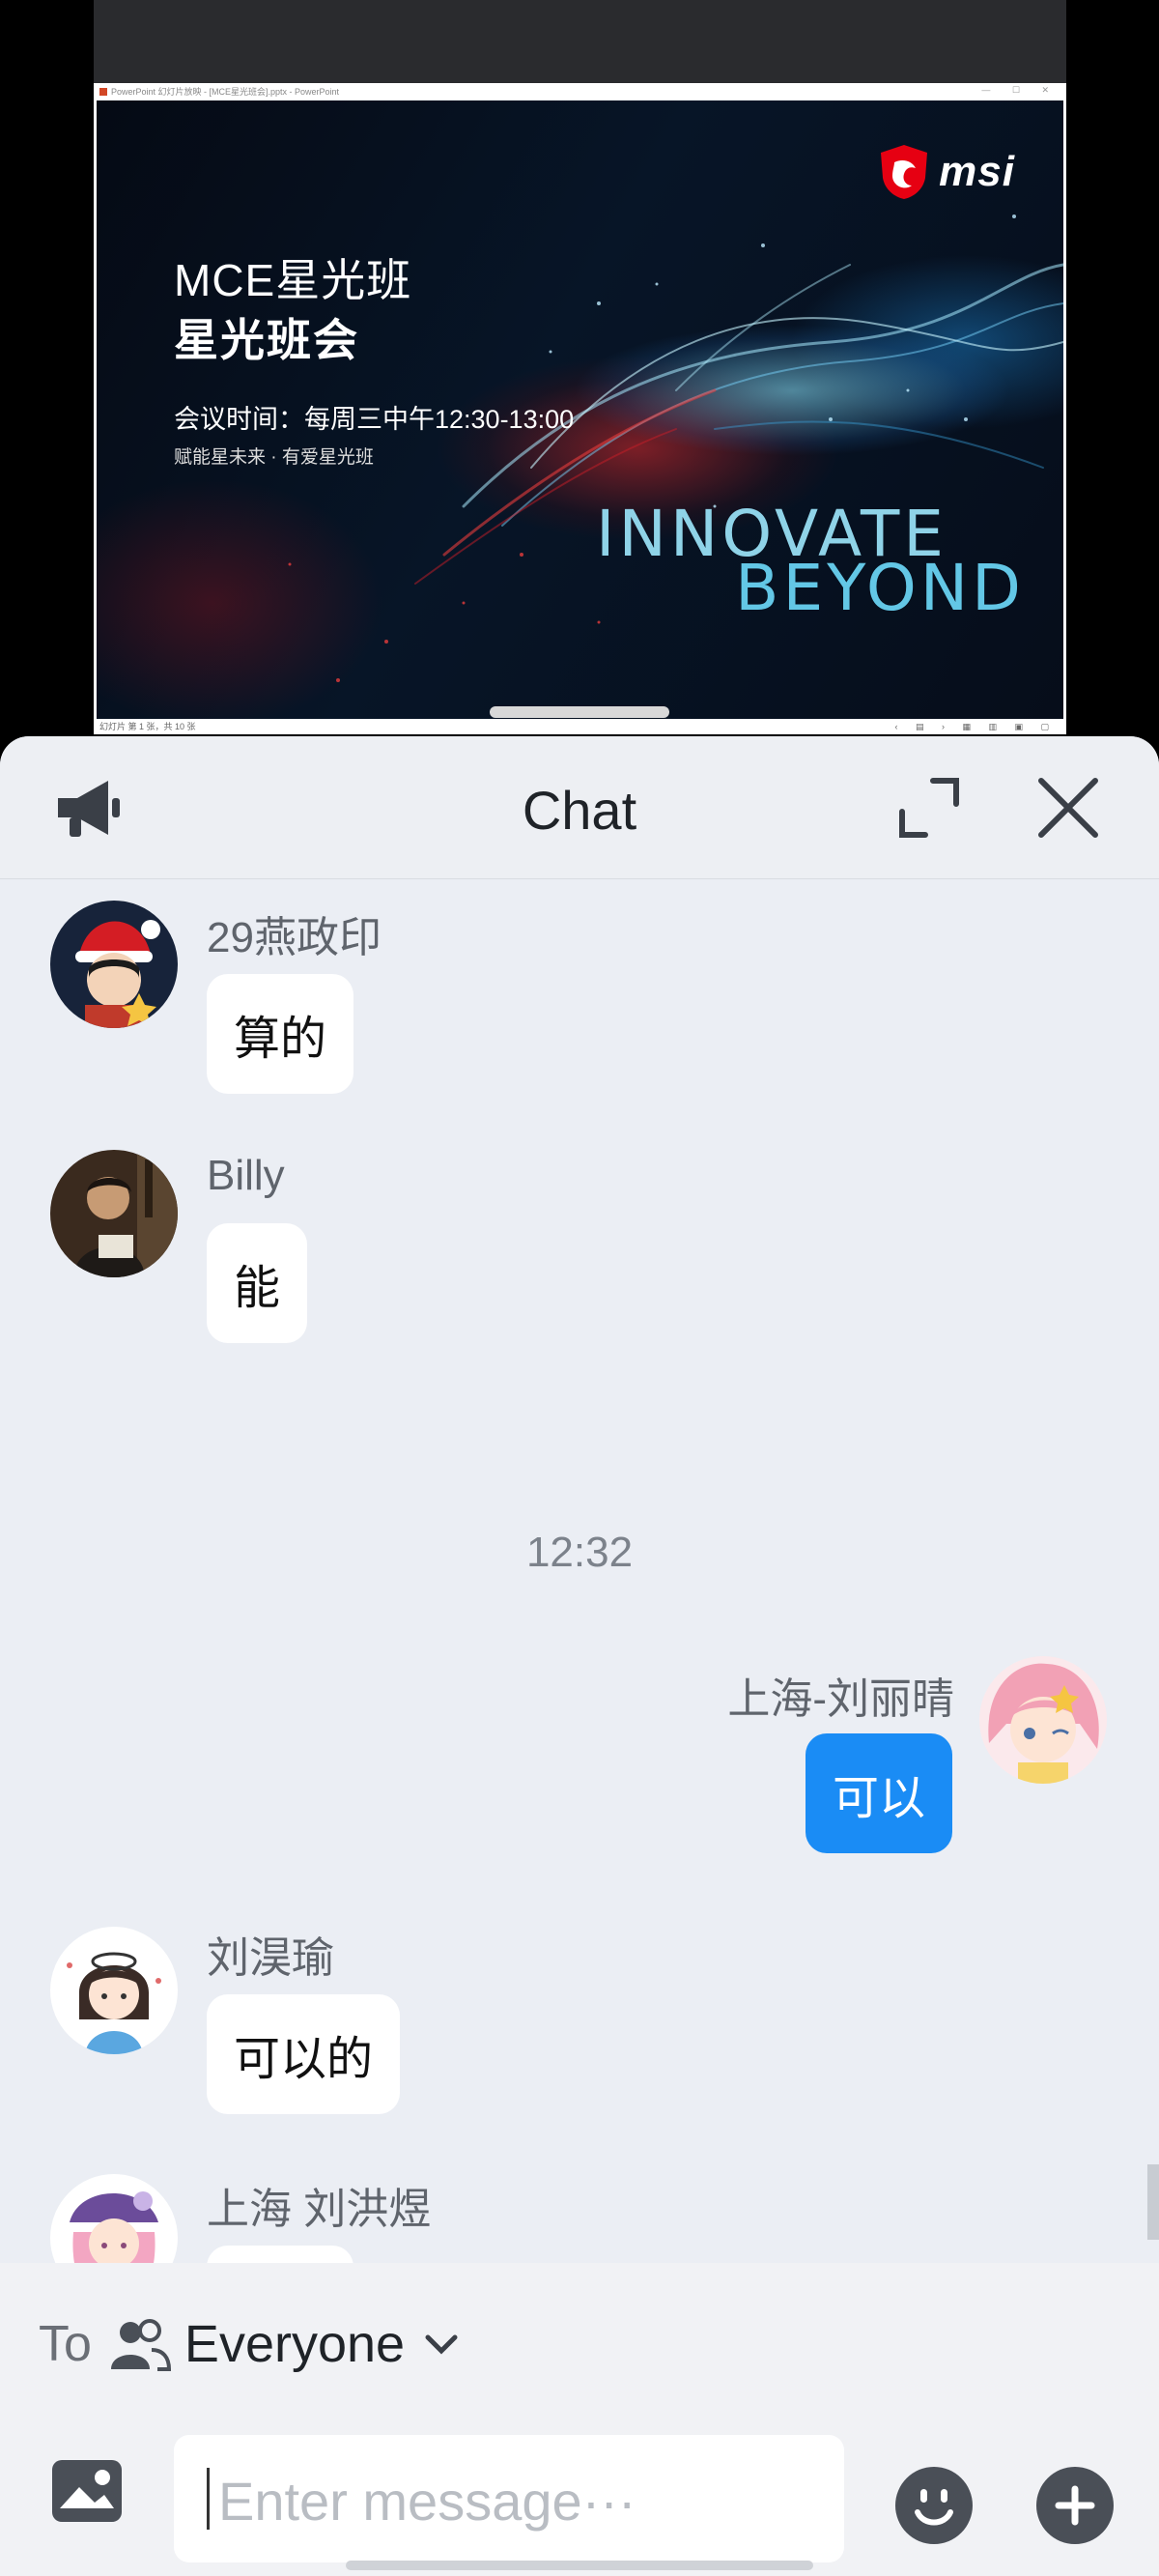 This screenshot has width=1159, height=2576. What do you see at coordinates (281, 1034) in the screenshot?
I see `message-bubble: 算的` at bounding box center [281, 1034].